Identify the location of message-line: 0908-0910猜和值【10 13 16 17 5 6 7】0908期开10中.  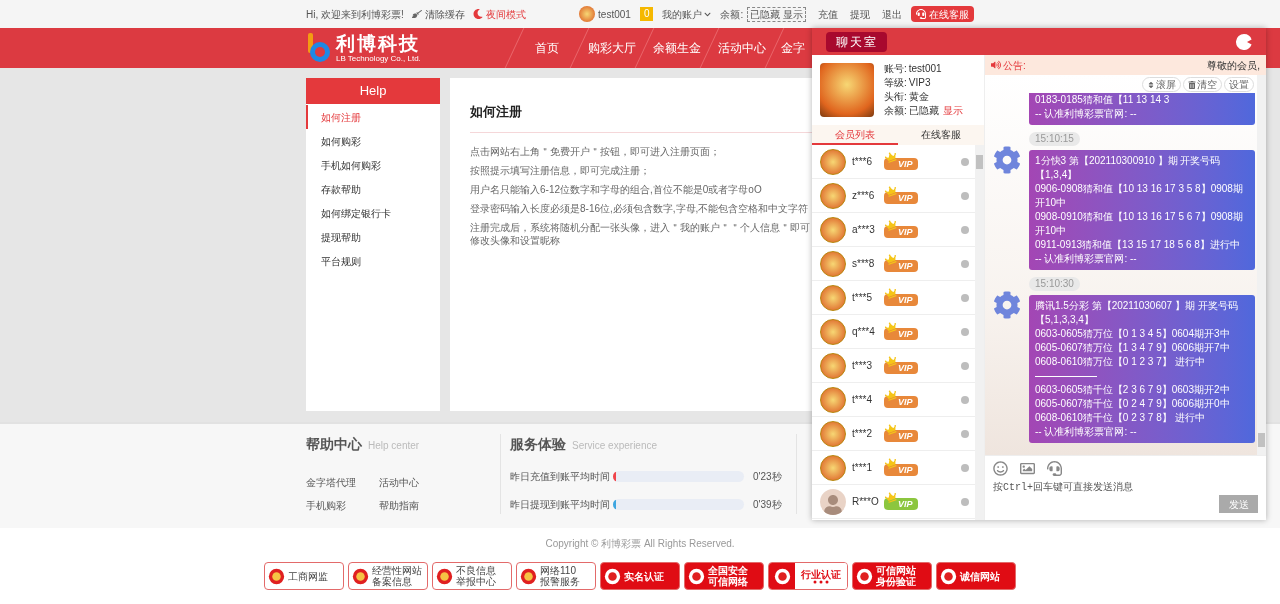
(1139, 224).